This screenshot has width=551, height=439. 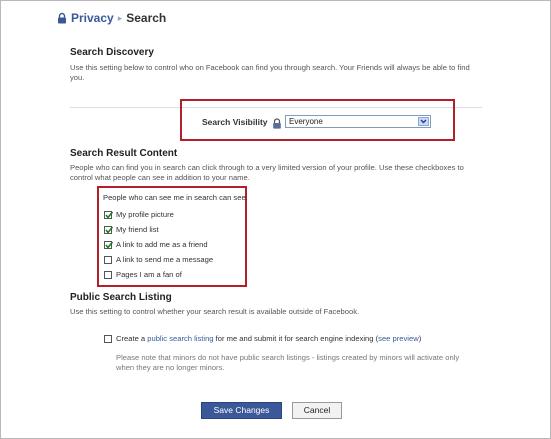 What do you see at coordinates (132, 338) in the screenshot?
I see `public-listing-prefix: Create a` at bounding box center [132, 338].